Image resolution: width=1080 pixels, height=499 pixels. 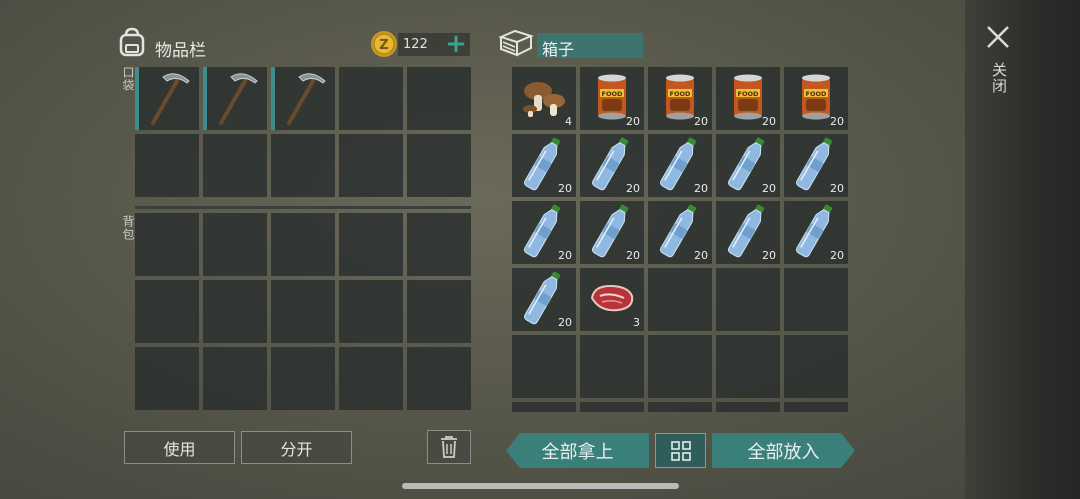 I want to click on trash-icon, so click(x=449, y=447).